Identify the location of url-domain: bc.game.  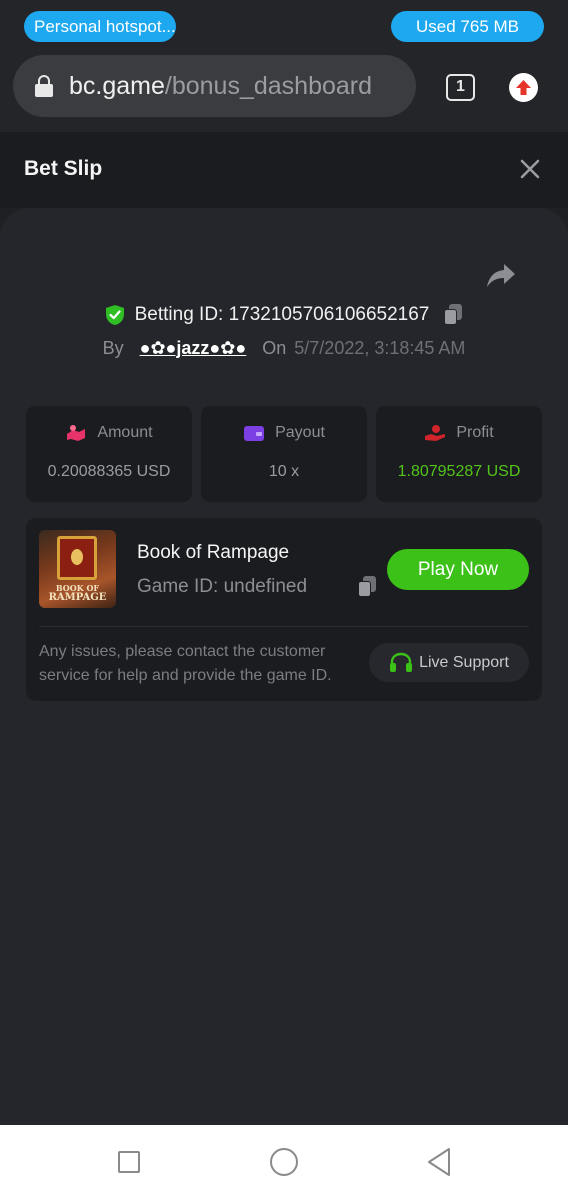
(117, 85).